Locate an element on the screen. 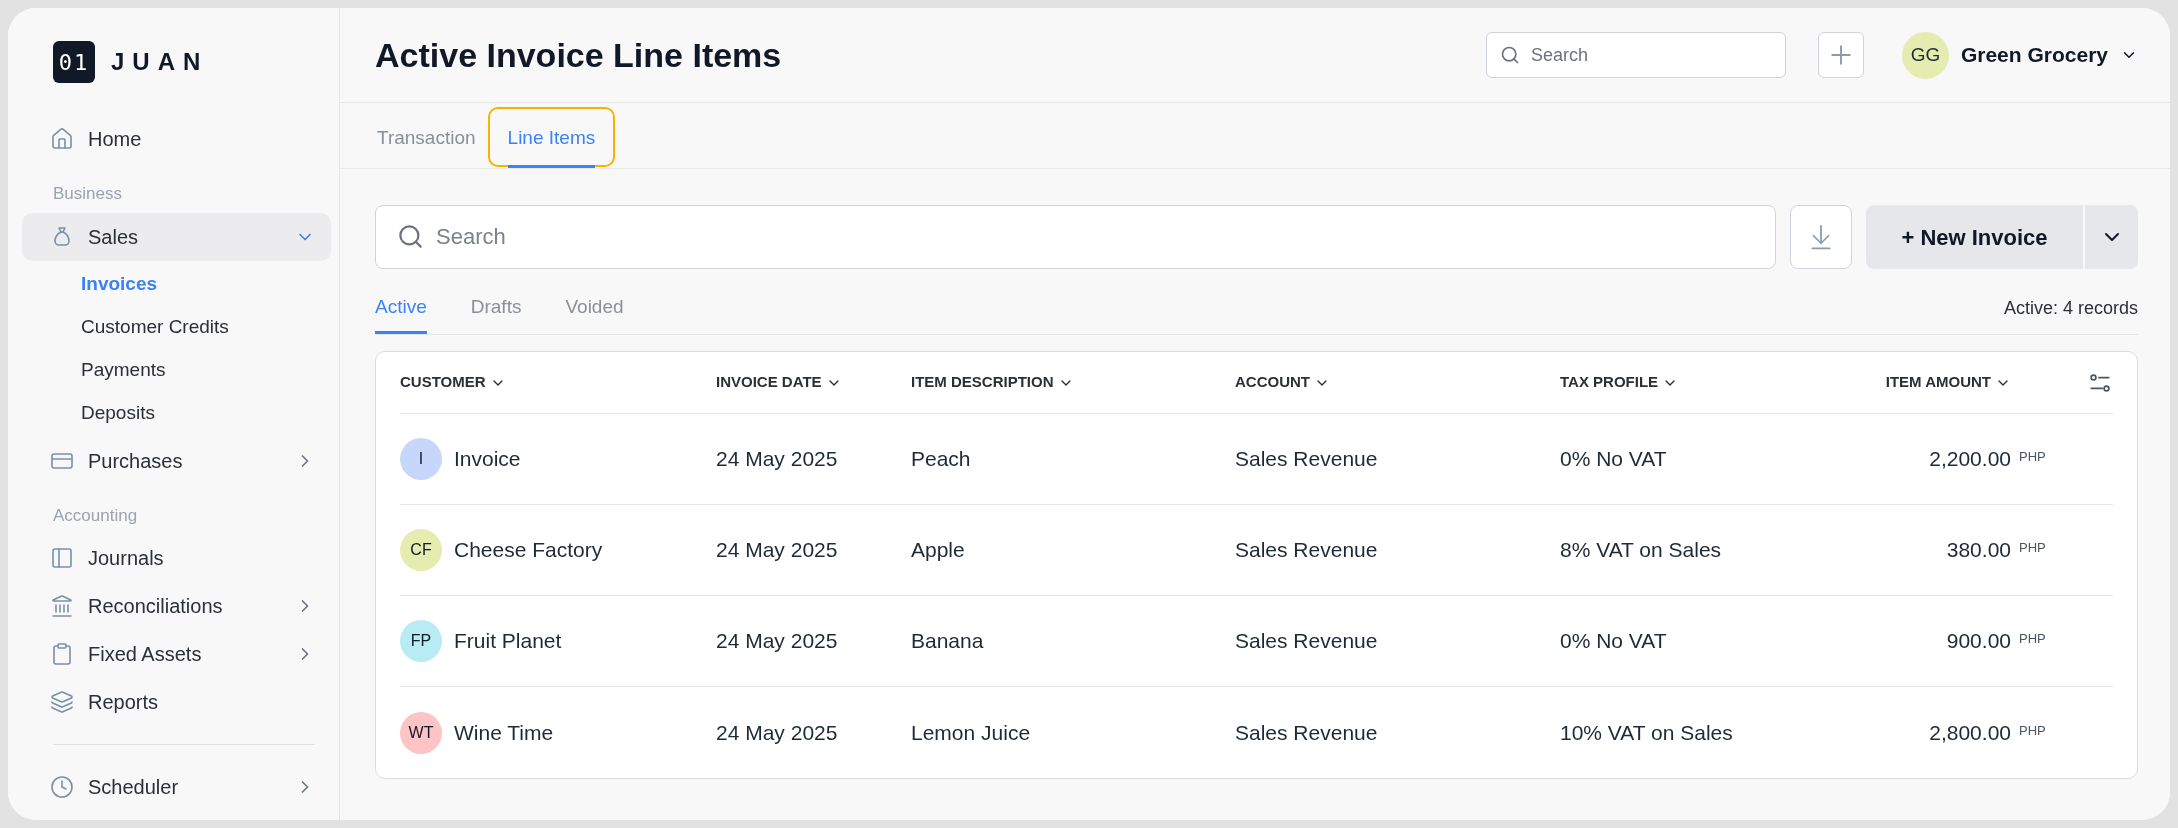 This screenshot has width=2178, height=828. account-name: Green Grocery is located at coordinates (2034, 55).